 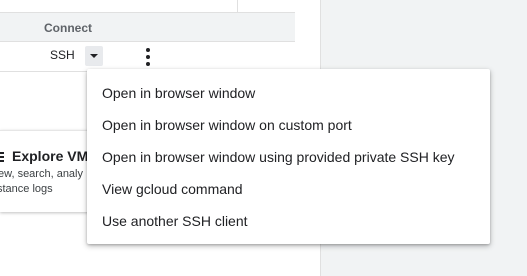 What do you see at coordinates (68, 28) in the screenshot?
I see `column-header-connect: Connect` at bounding box center [68, 28].